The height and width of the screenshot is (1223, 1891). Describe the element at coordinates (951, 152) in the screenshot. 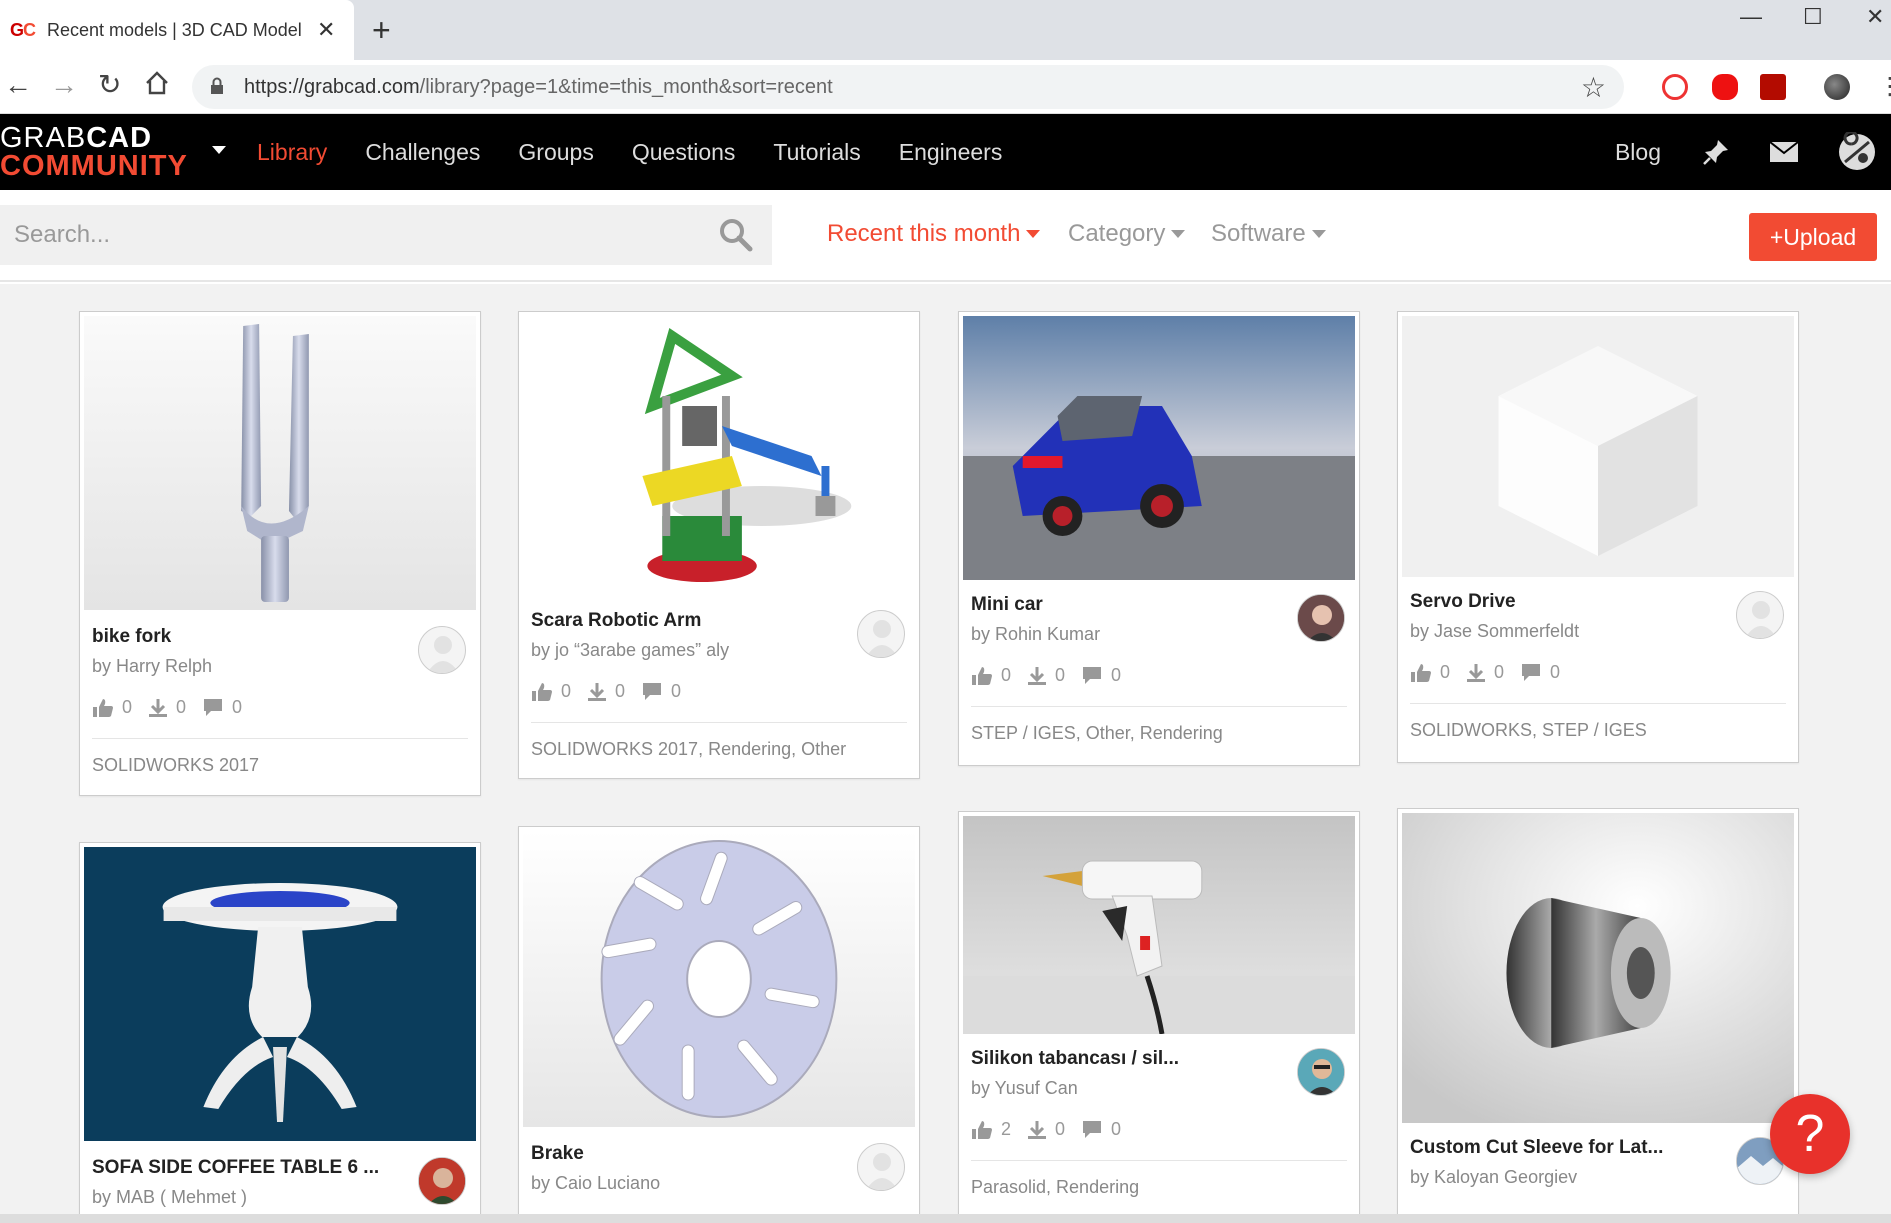

I see `nav-engineers: Engineers` at that location.